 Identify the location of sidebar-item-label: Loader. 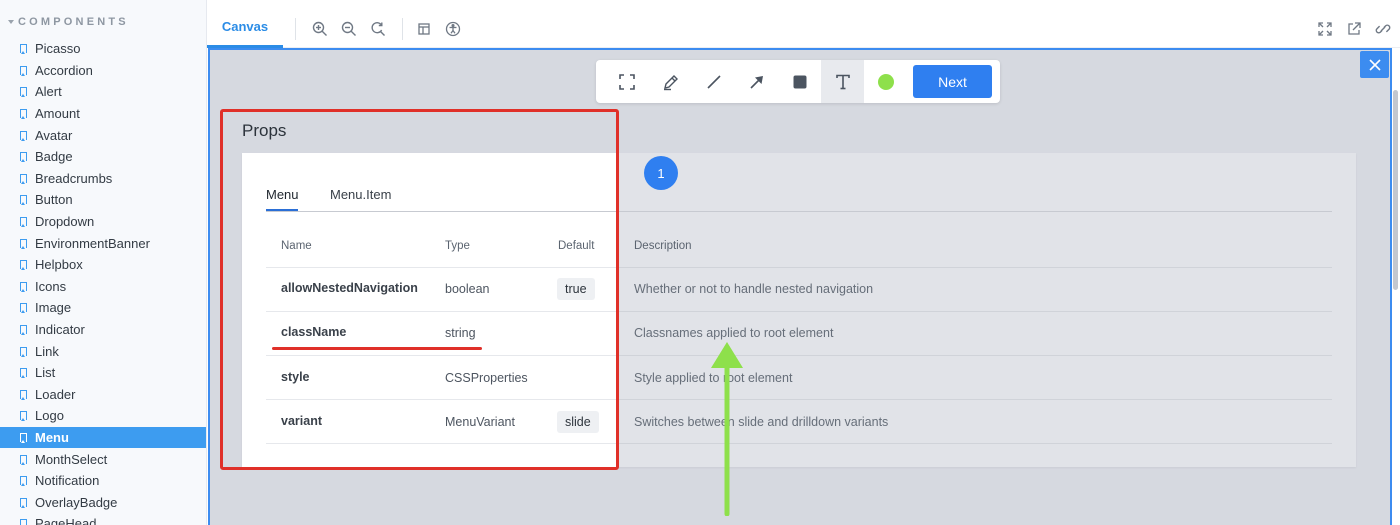
(55, 394).